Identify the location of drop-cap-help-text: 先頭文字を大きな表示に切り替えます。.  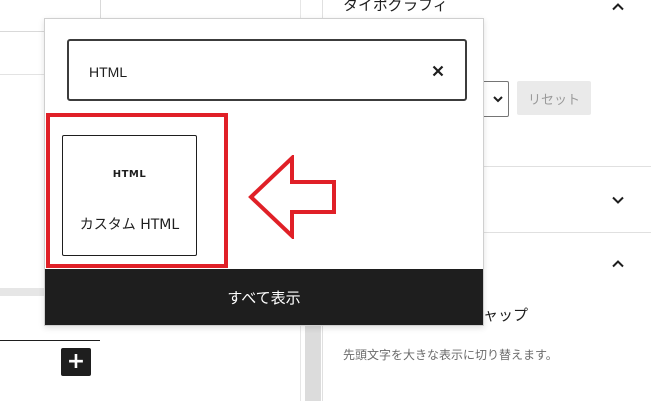
(450, 355).